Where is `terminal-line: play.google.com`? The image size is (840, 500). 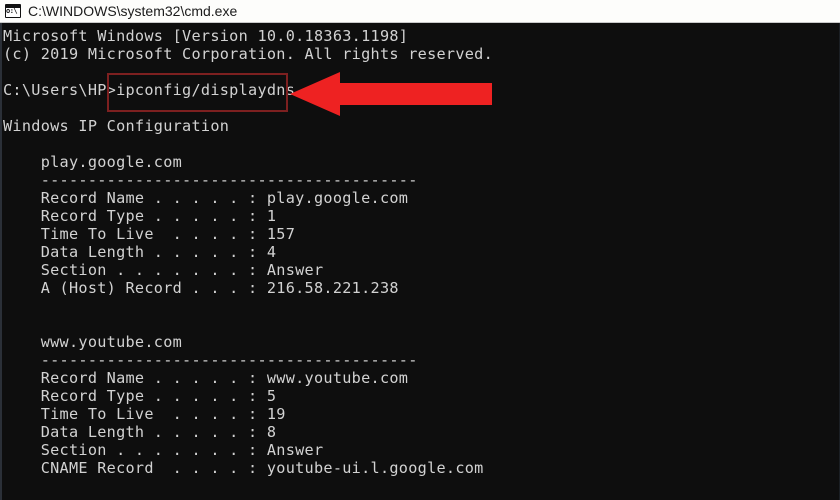 terminal-line: play.google.com is located at coordinates (93, 162).